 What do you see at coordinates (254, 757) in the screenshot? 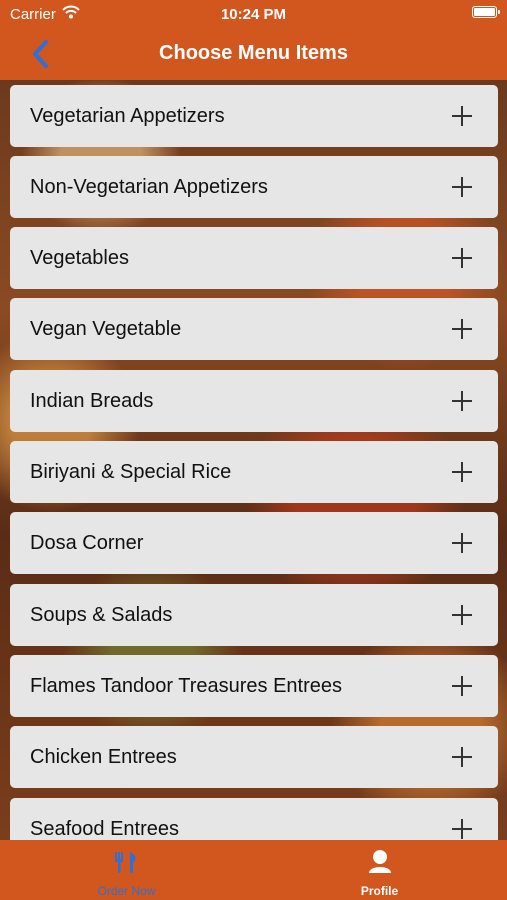
I see `menu-item-chicken-entrees: Chicken Entrees` at bounding box center [254, 757].